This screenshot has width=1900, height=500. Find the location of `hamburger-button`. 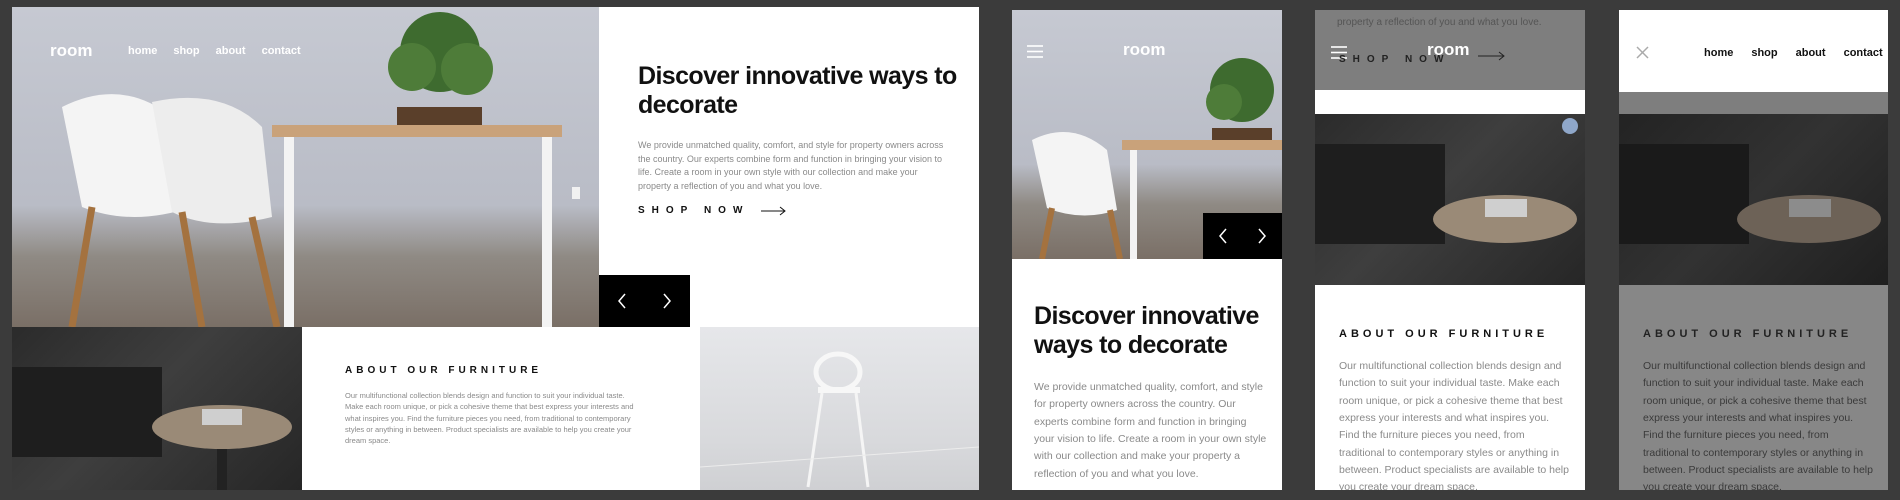

hamburger-button is located at coordinates (1035, 54).